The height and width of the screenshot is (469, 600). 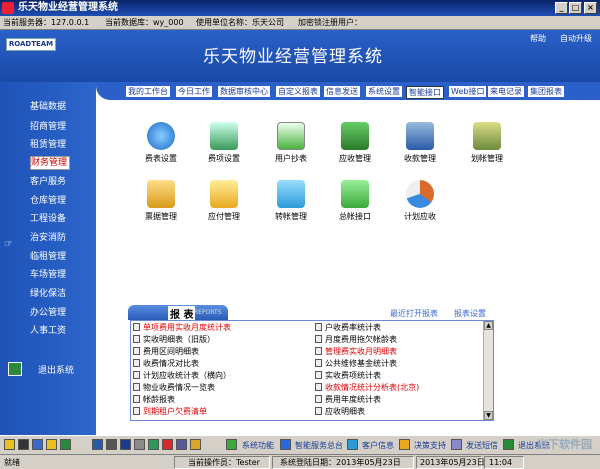 I want to click on report-scrollbar: ▲ ▼, so click(x=488, y=370).